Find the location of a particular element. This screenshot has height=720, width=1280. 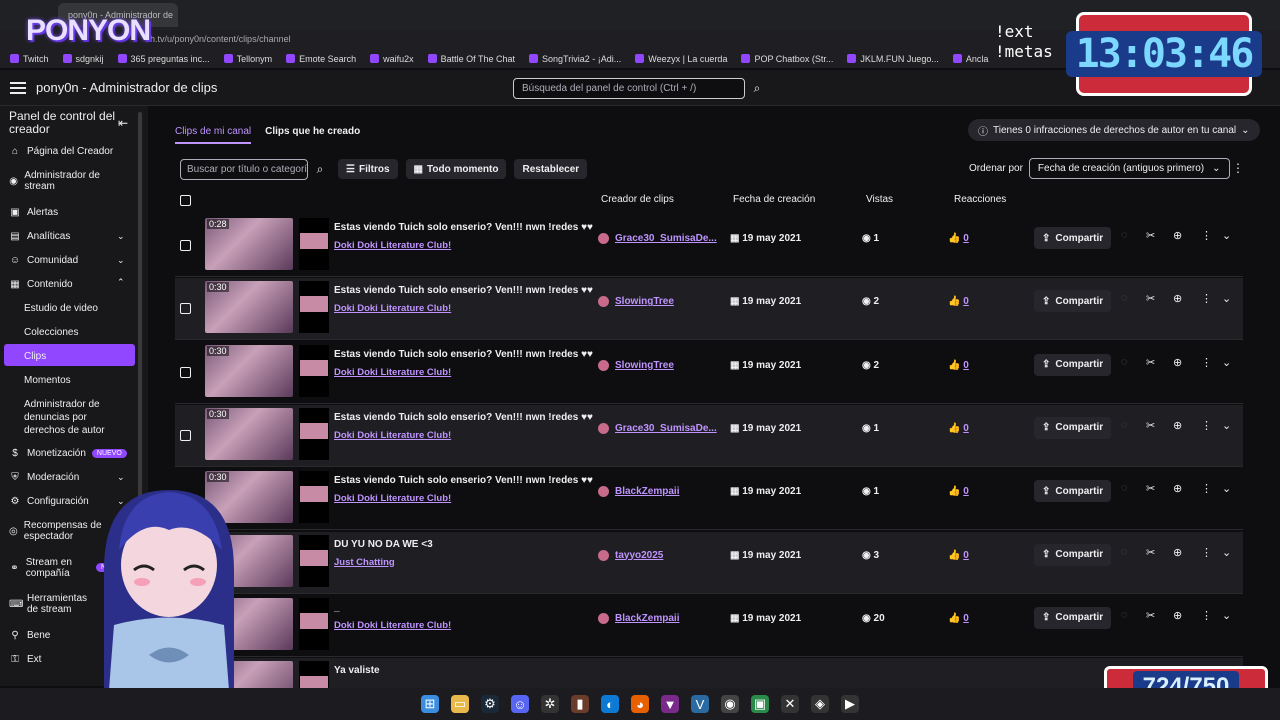

sidebar-item-stream-manager: ◉ Administrador de stream is located at coordinates (59, 181).